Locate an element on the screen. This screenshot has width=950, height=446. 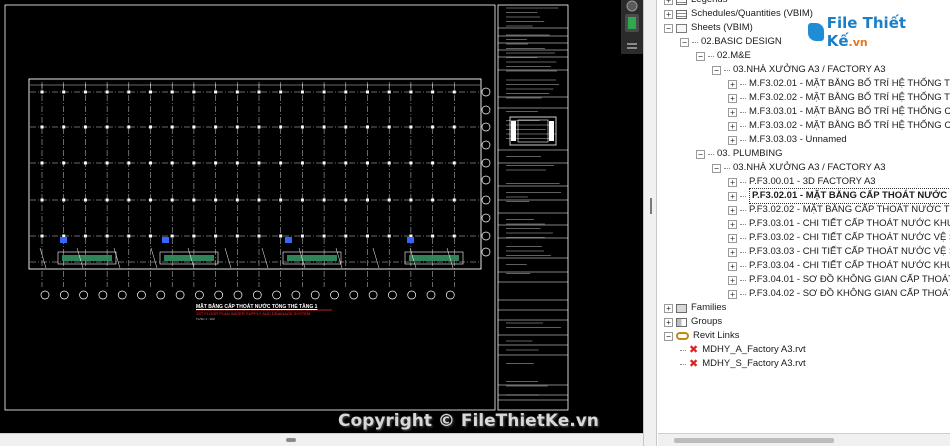
title-block is located at coordinates (533, 207).